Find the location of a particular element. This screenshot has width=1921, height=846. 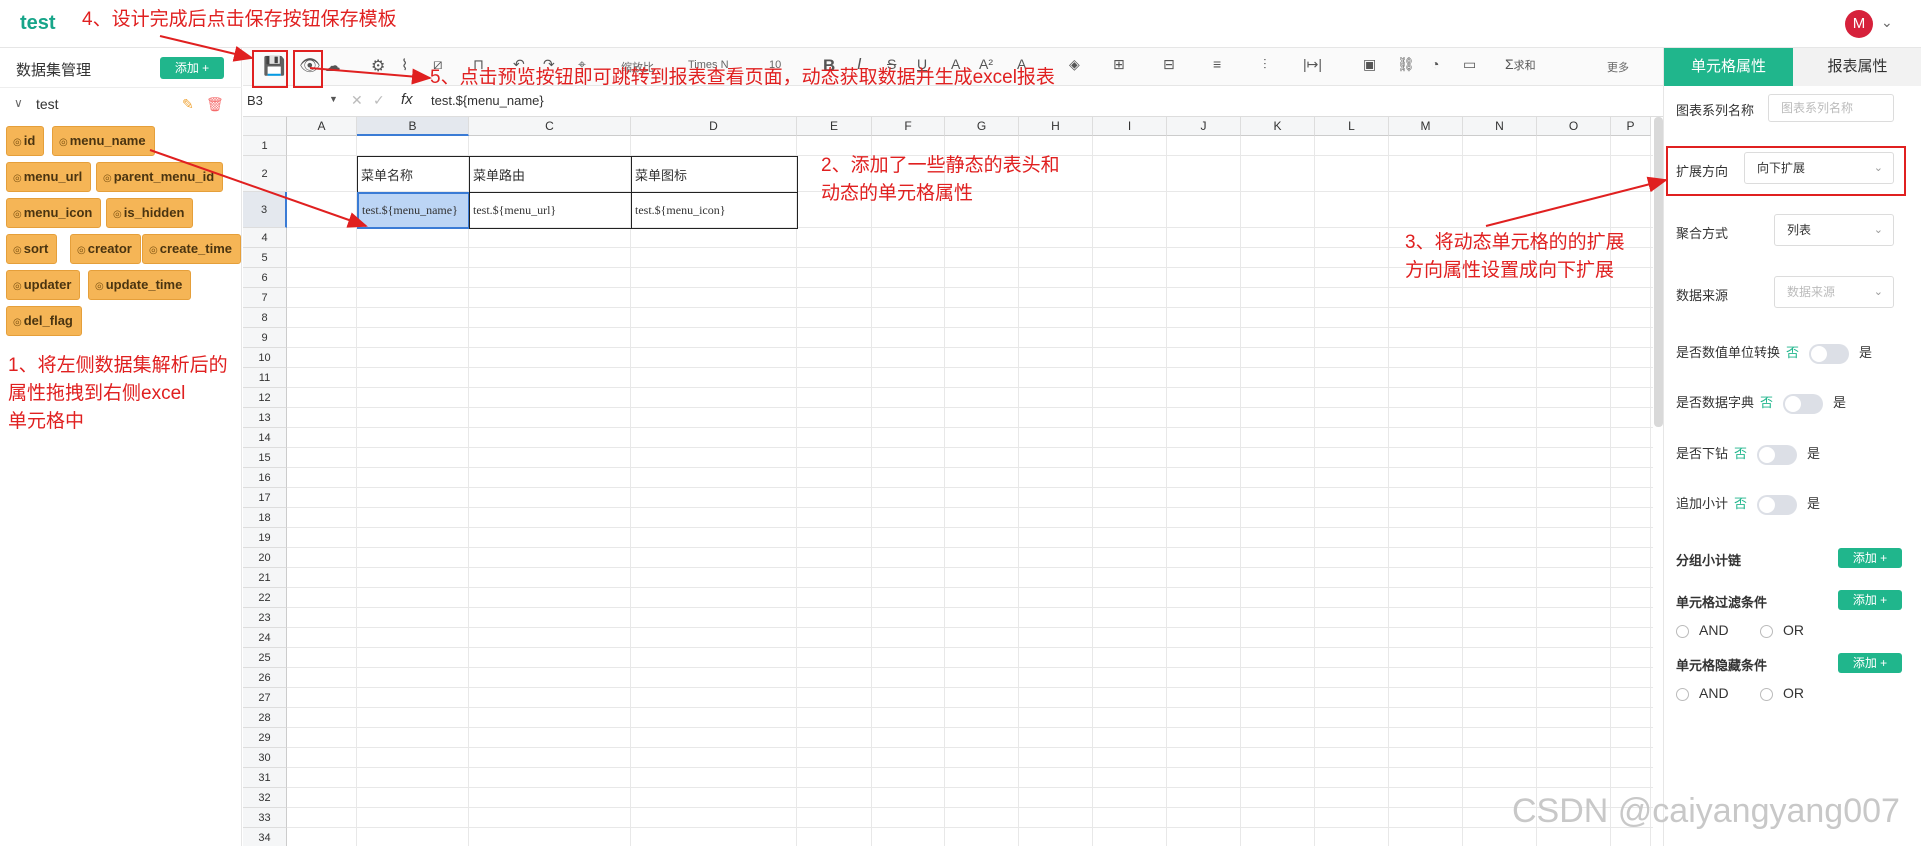

cell-c3: test.${menu_url} is located at coordinates (550, 210).